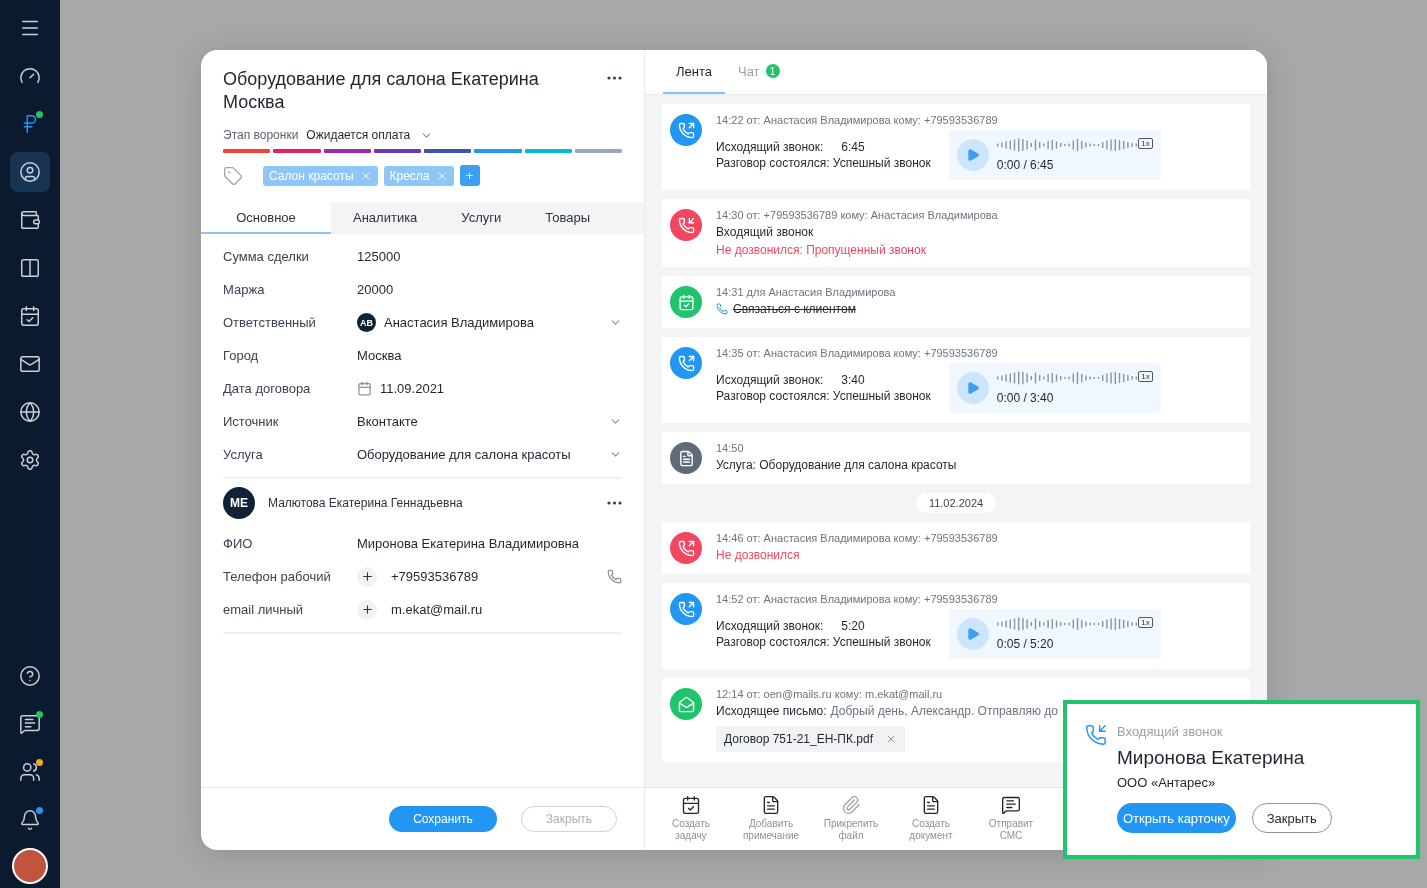 The height and width of the screenshot is (888, 1427). Describe the element at coordinates (243, 454) in the screenshot. I see `field-label: Услуга` at that location.